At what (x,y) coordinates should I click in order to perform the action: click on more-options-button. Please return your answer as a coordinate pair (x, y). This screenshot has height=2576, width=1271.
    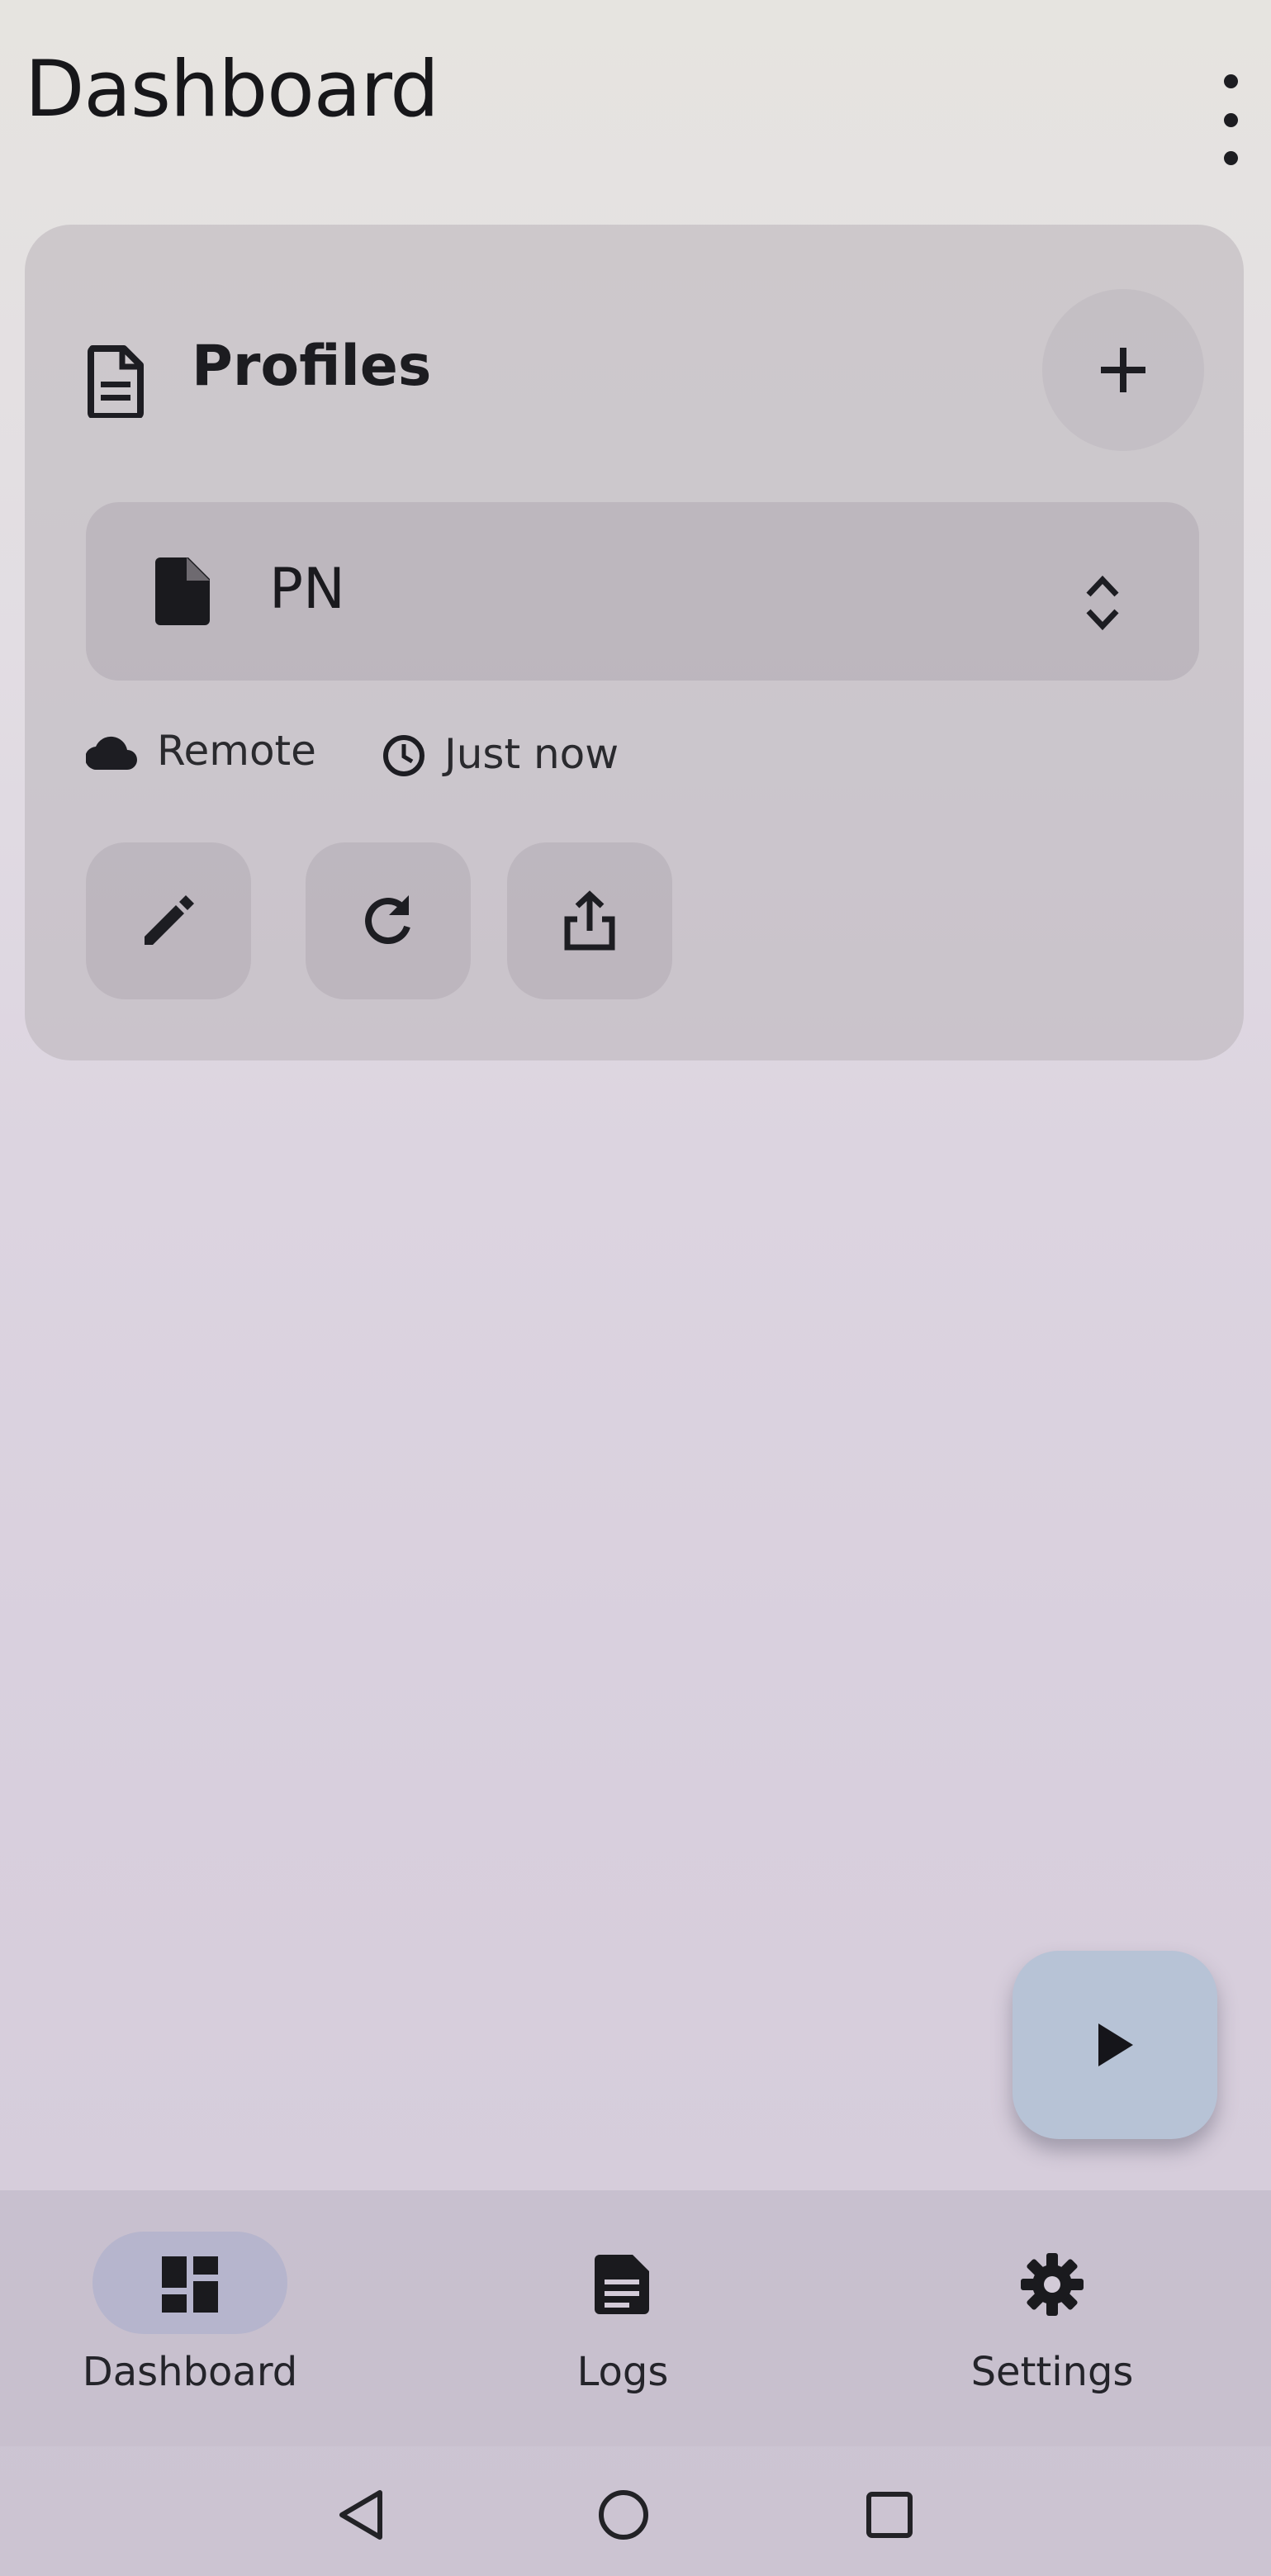
    Looking at the image, I should click on (1230, 119).